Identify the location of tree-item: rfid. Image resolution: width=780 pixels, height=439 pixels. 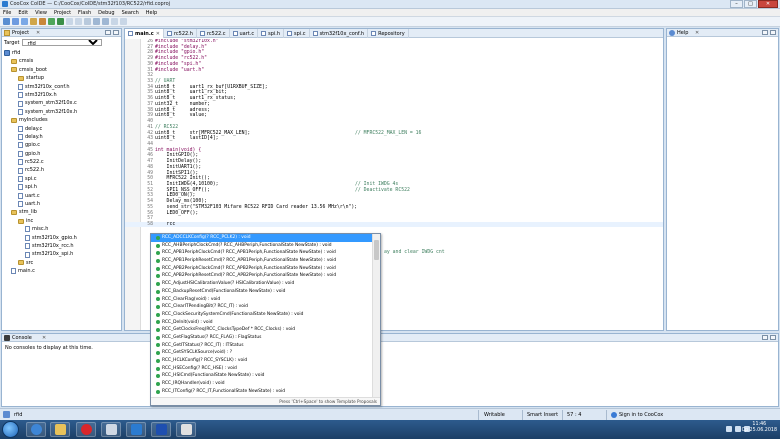
(61, 53).